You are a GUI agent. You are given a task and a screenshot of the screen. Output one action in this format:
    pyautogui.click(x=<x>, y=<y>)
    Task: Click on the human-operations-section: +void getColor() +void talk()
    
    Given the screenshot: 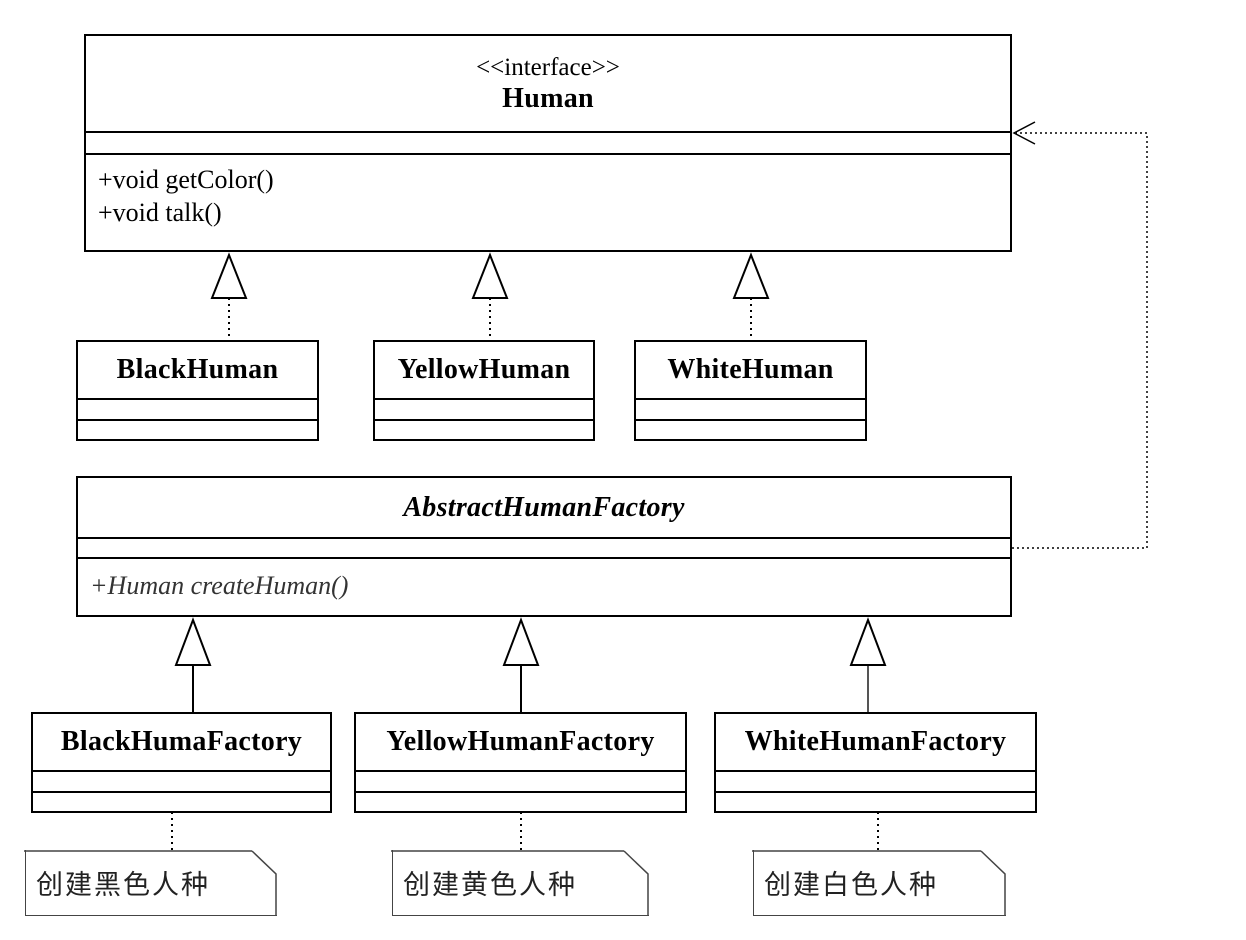 What is the action you would take?
    pyautogui.click(x=548, y=196)
    